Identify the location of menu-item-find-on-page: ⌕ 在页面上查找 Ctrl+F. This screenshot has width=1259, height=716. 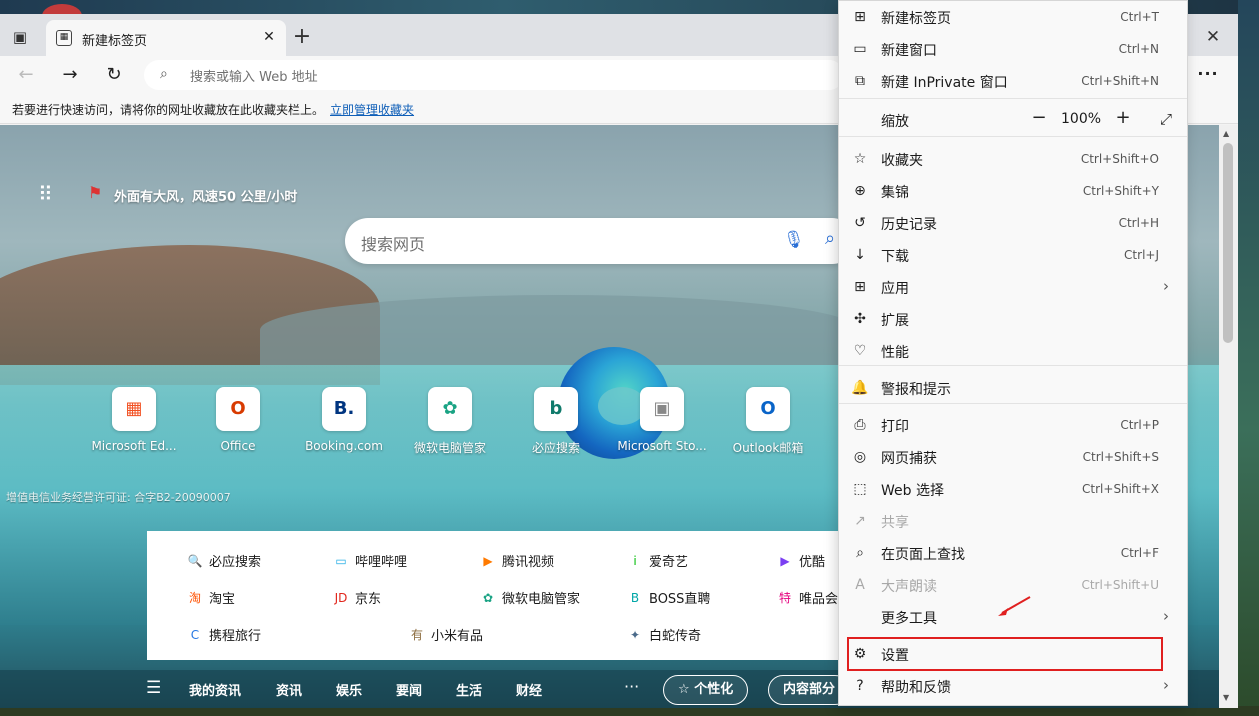
(1013, 553).